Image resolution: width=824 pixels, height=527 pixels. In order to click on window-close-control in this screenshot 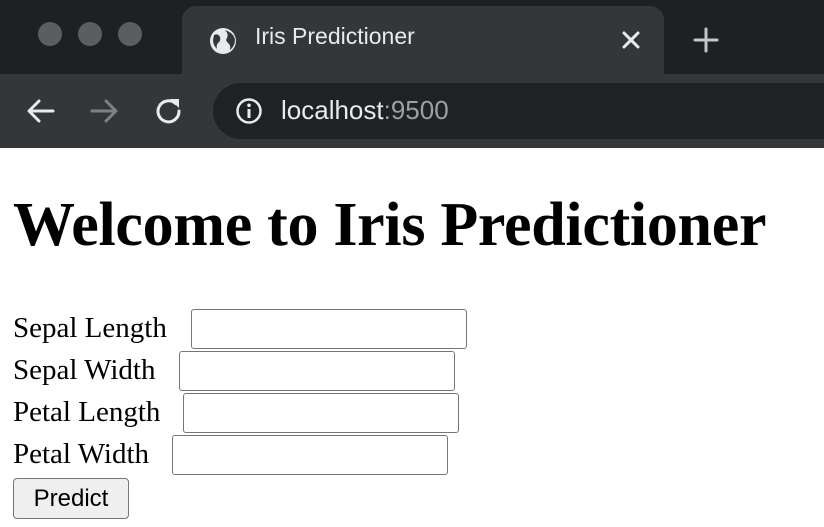, I will do `click(50, 34)`.